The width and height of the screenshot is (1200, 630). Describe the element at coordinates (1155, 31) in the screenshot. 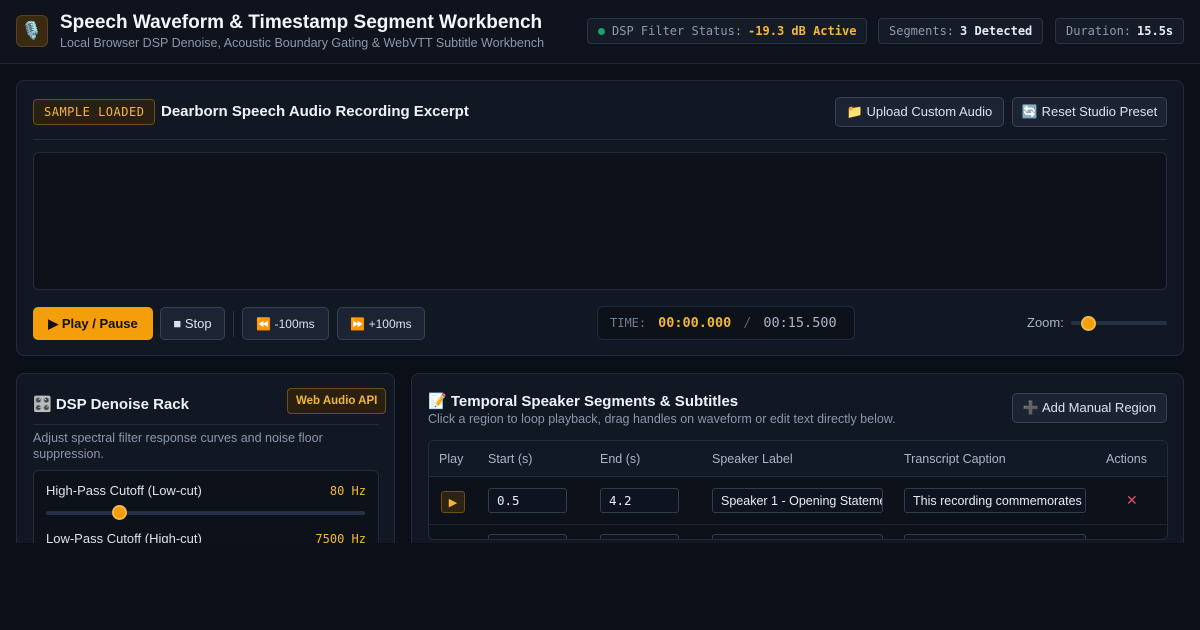

I see `duration-value: 15.5s` at that location.